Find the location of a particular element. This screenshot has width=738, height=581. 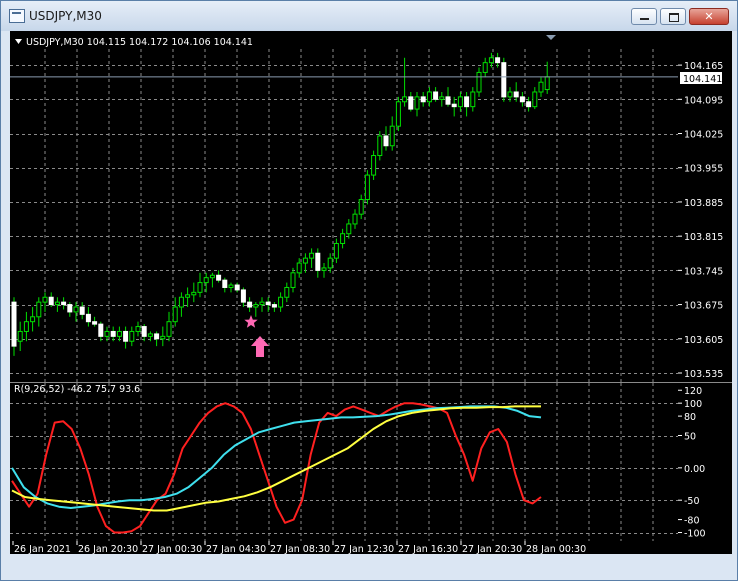

indicator-tick-label: 80 is located at coordinates (690, 417).